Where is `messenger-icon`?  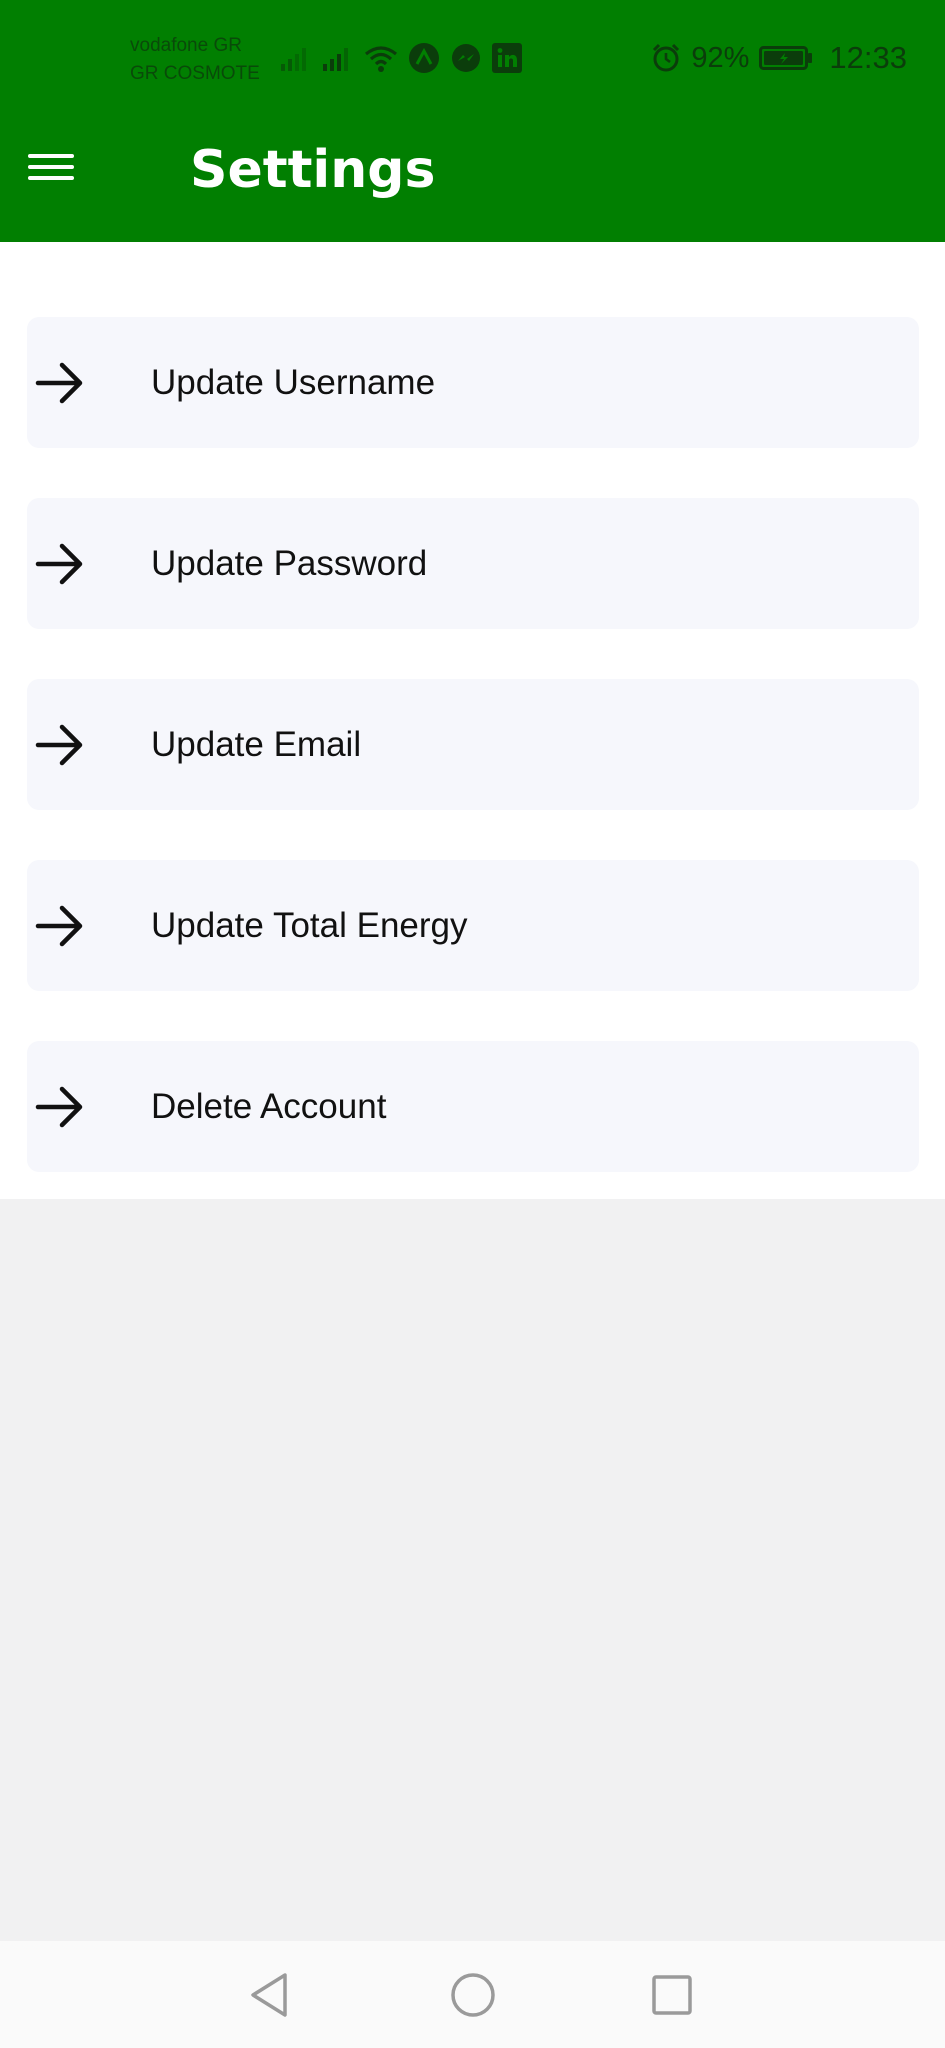 messenger-icon is located at coordinates (466, 58).